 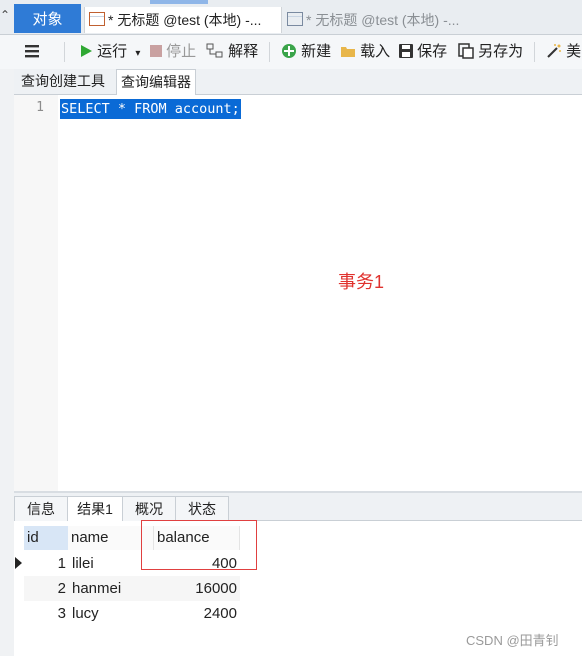 What do you see at coordinates (432, 51) in the screenshot?
I see `save-label: 保存` at bounding box center [432, 51].